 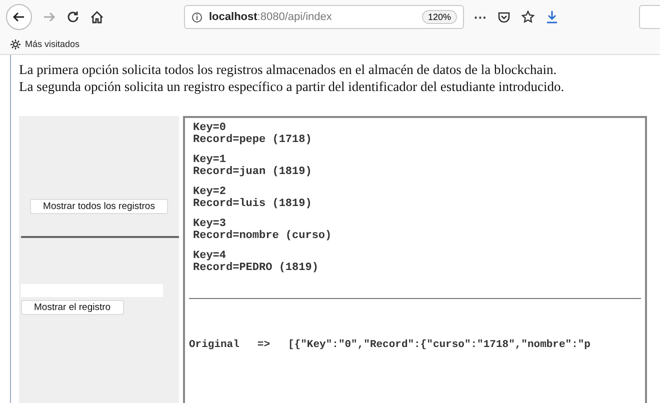 What do you see at coordinates (419, 160) in the screenshot?
I see `record-key: Key=1` at bounding box center [419, 160].